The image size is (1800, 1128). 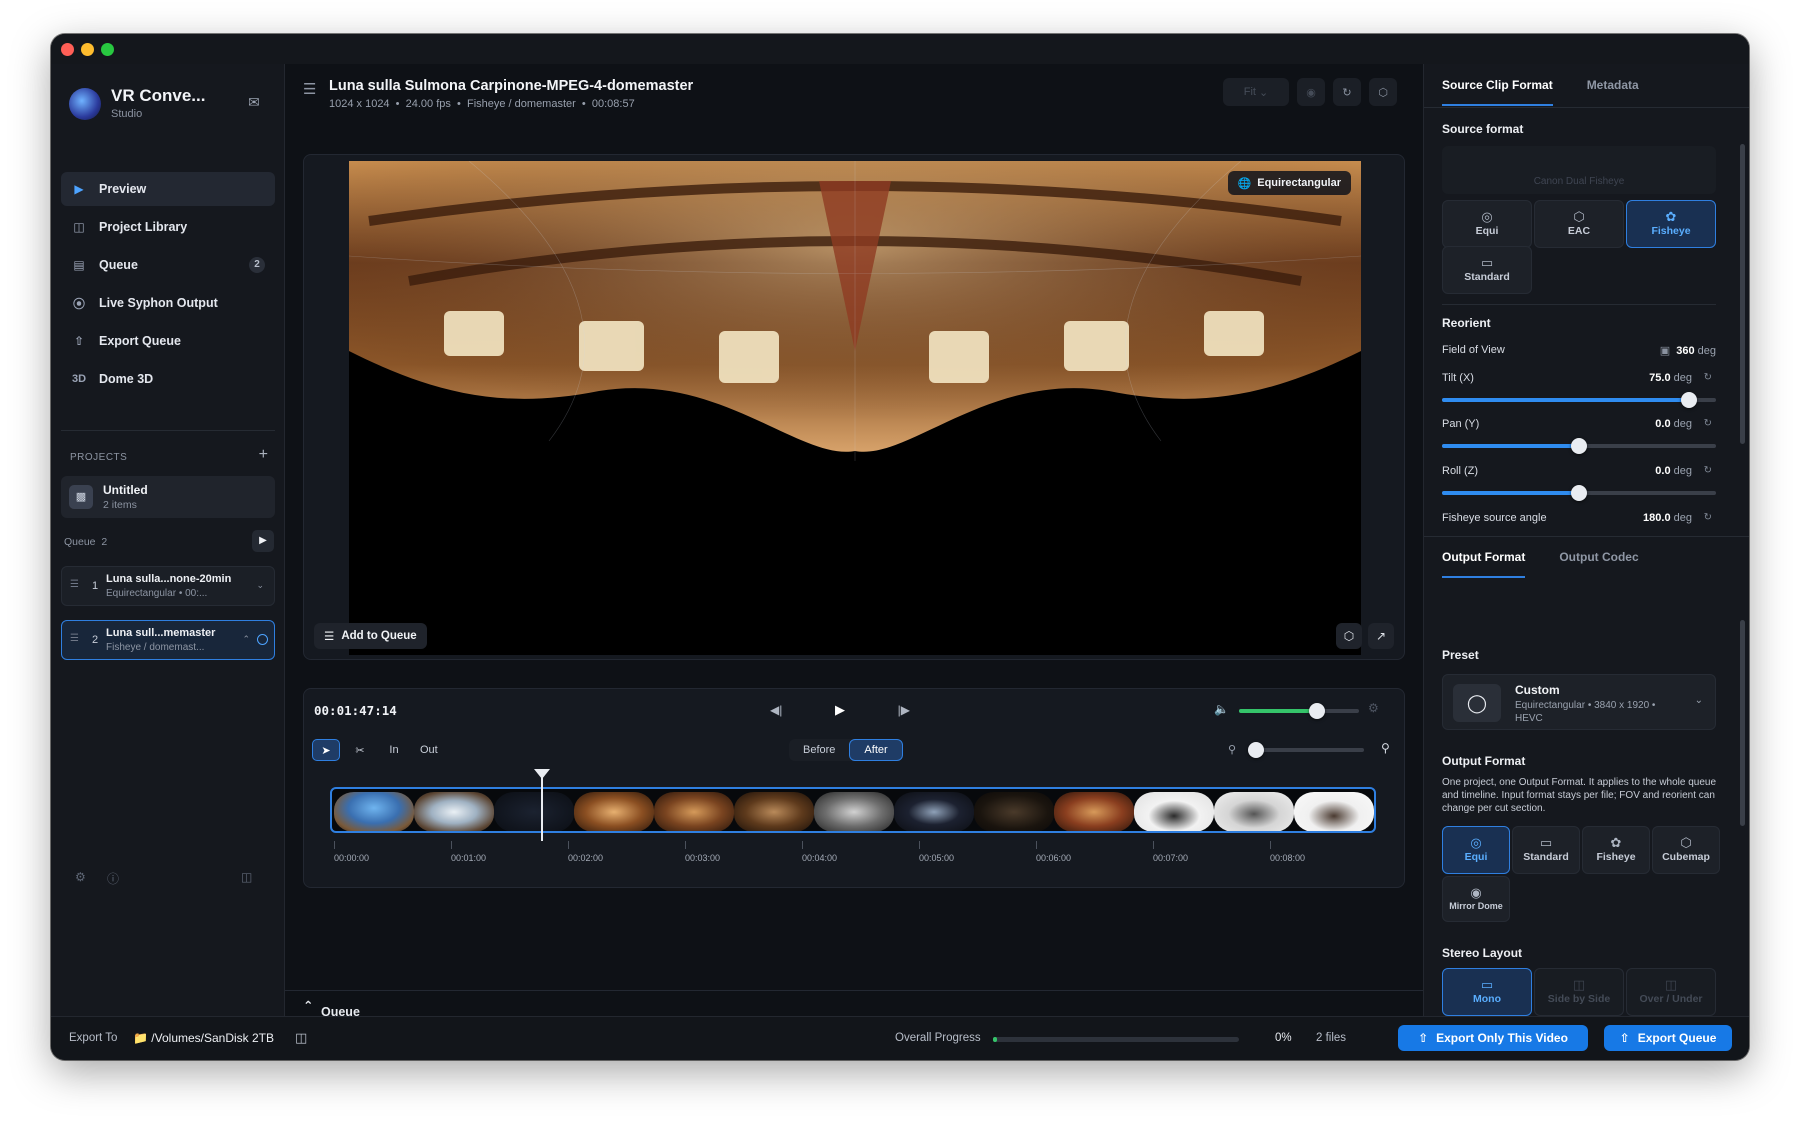 What do you see at coordinates (370, 636) in the screenshot?
I see `add-to-queue-button: ☰ Add to Queue` at bounding box center [370, 636].